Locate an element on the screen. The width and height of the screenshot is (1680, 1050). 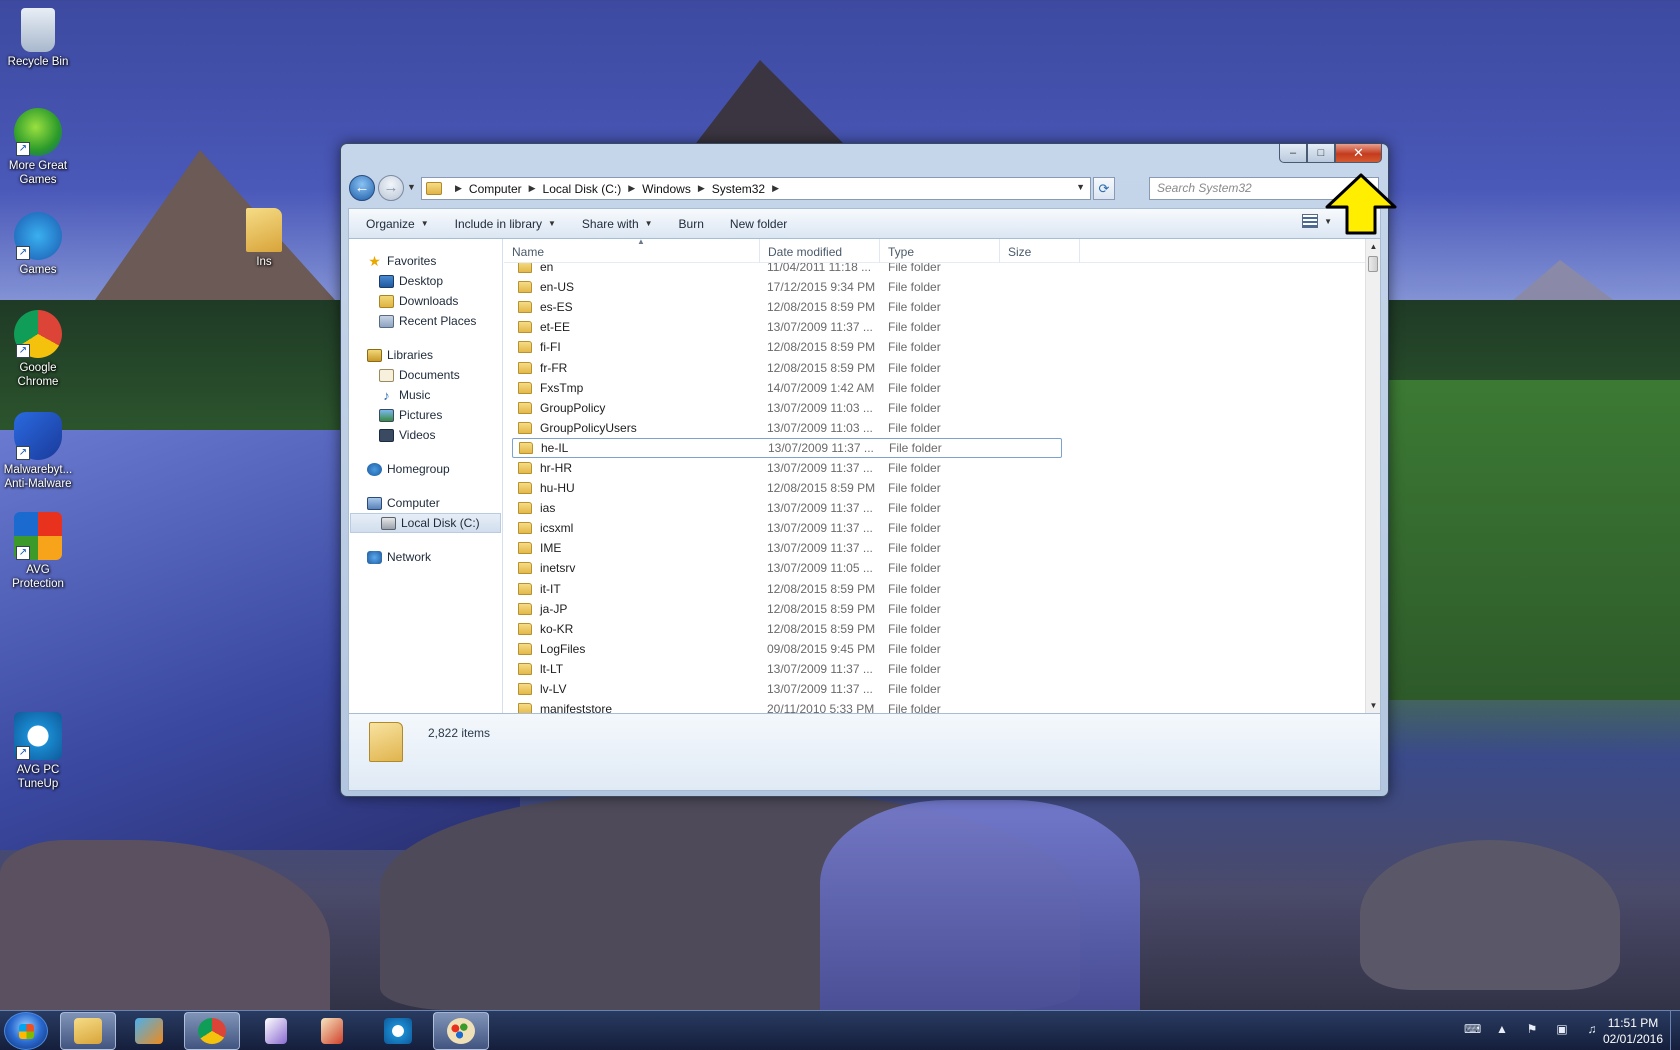
include-in-library-button: Include in library ▼ is located at coordinates (505, 224).